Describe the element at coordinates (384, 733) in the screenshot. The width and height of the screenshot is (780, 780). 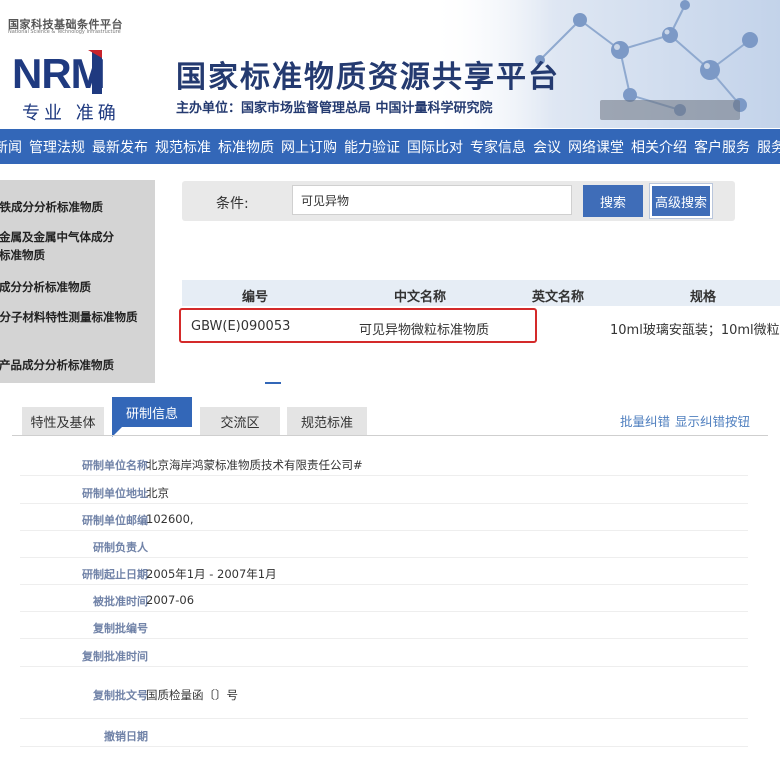
I see `detail-row-revocation-date: 撤销日期` at that location.